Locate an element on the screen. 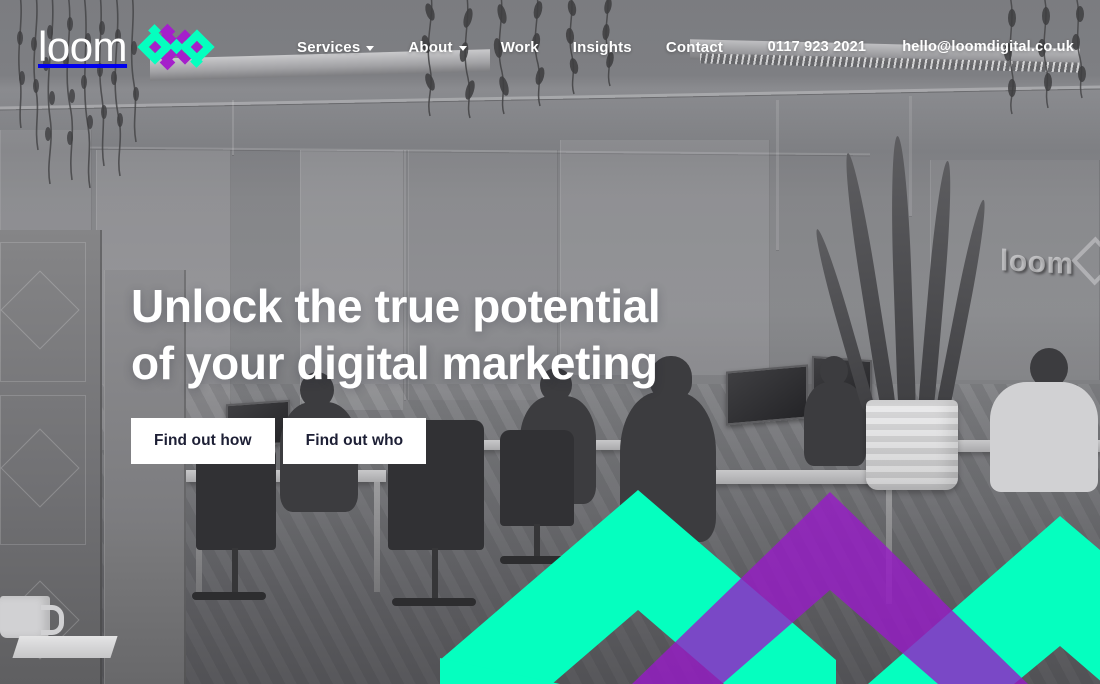  nav-item-label: Contact is located at coordinates (694, 47).